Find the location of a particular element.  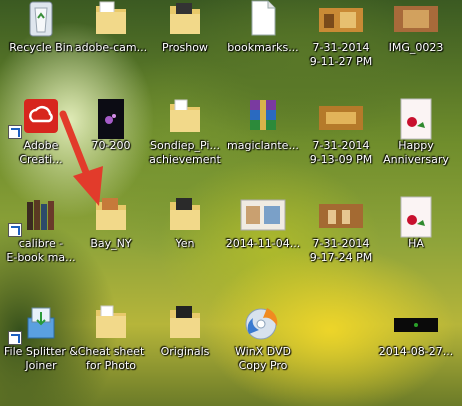

desktop-icon-label: IMG_0023 is located at coordinates (416, 47).